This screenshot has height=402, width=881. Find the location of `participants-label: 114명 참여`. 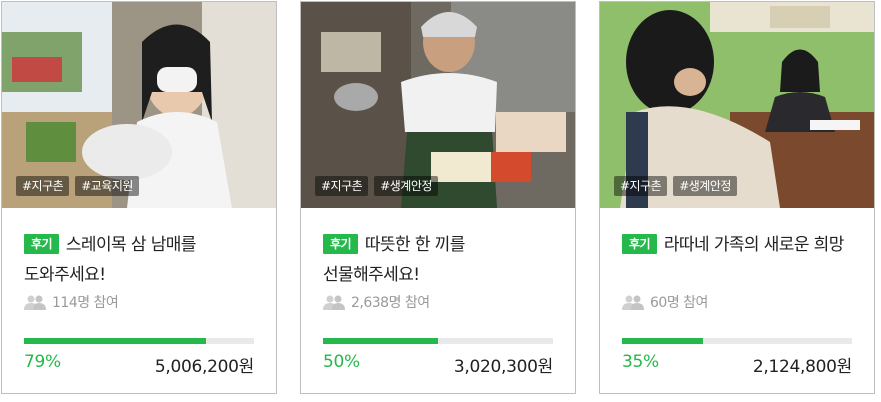

participants-label: 114명 참여 is located at coordinates (85, 303).